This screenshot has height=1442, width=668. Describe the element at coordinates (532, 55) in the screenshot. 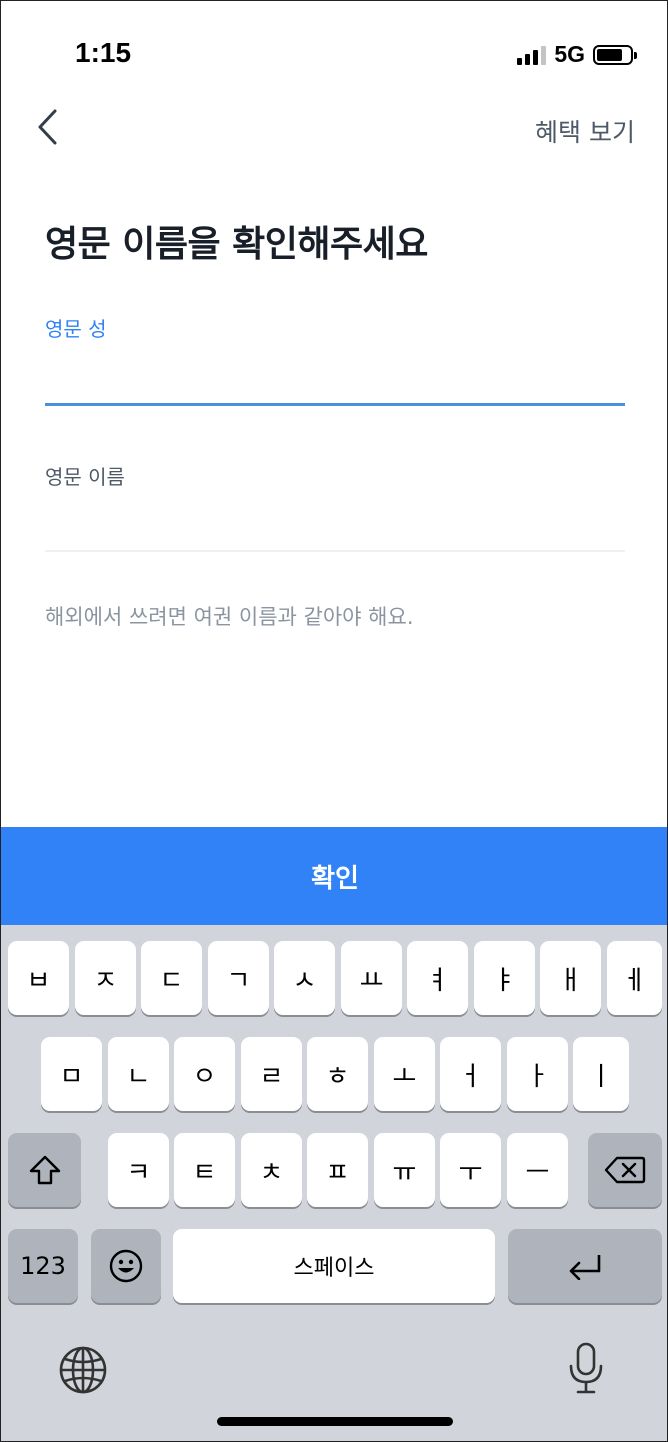

I see `signal-icon` at that location.